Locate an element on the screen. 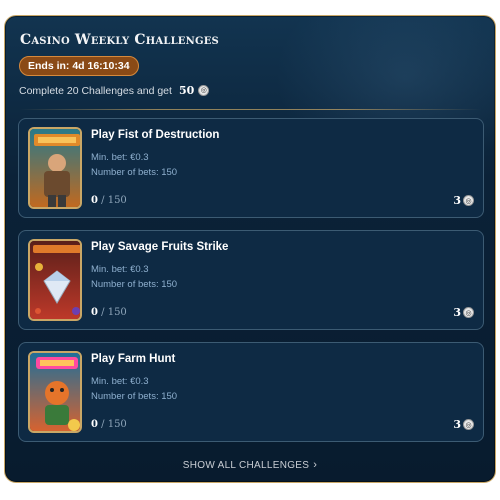 The height and width of the screenshot is (500, 500). reward-summary-text: Complete 20 Challenges and get is located at coordinates (95, 90).